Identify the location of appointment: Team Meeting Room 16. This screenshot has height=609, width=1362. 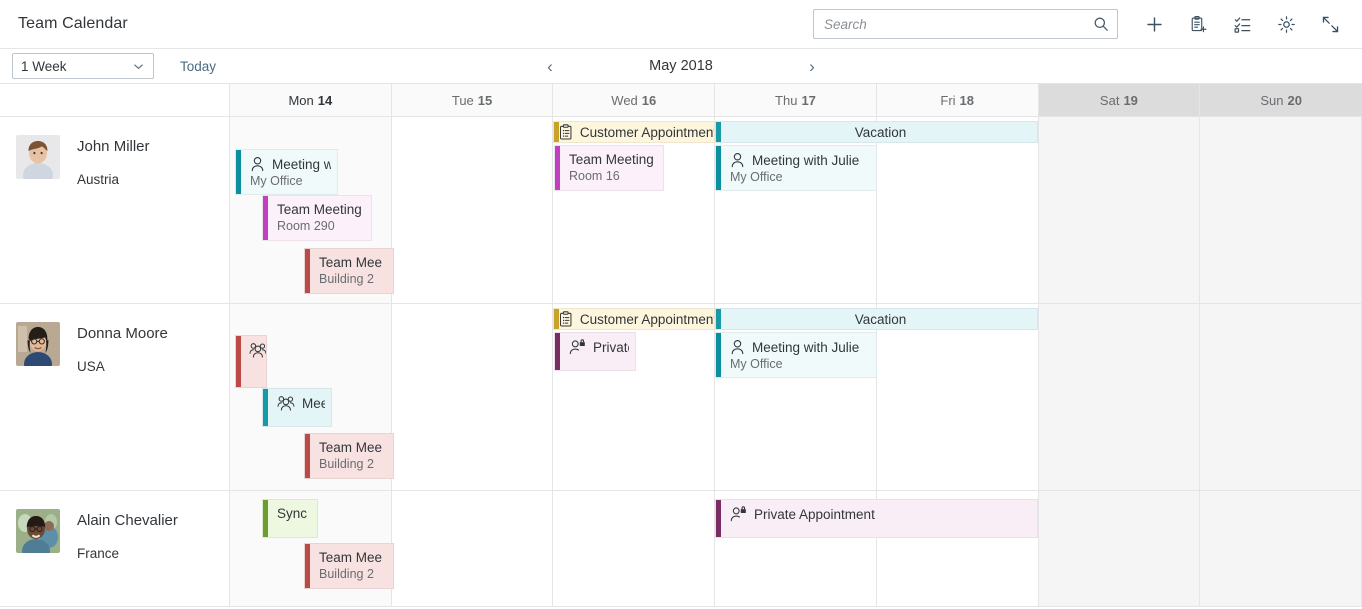
(609, 168).